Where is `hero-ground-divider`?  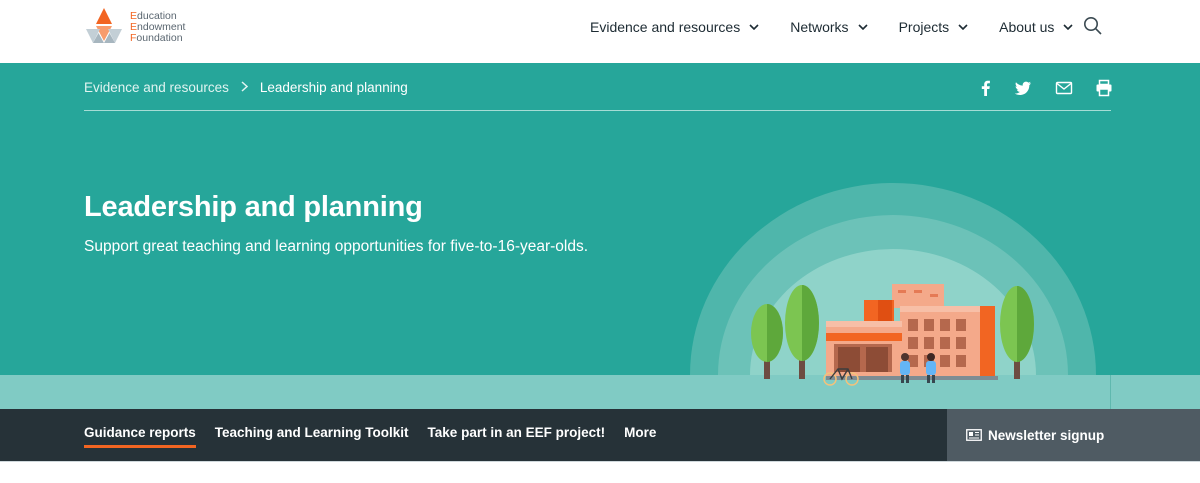 hero-ground-divider is located at coordinates (1110, 392).